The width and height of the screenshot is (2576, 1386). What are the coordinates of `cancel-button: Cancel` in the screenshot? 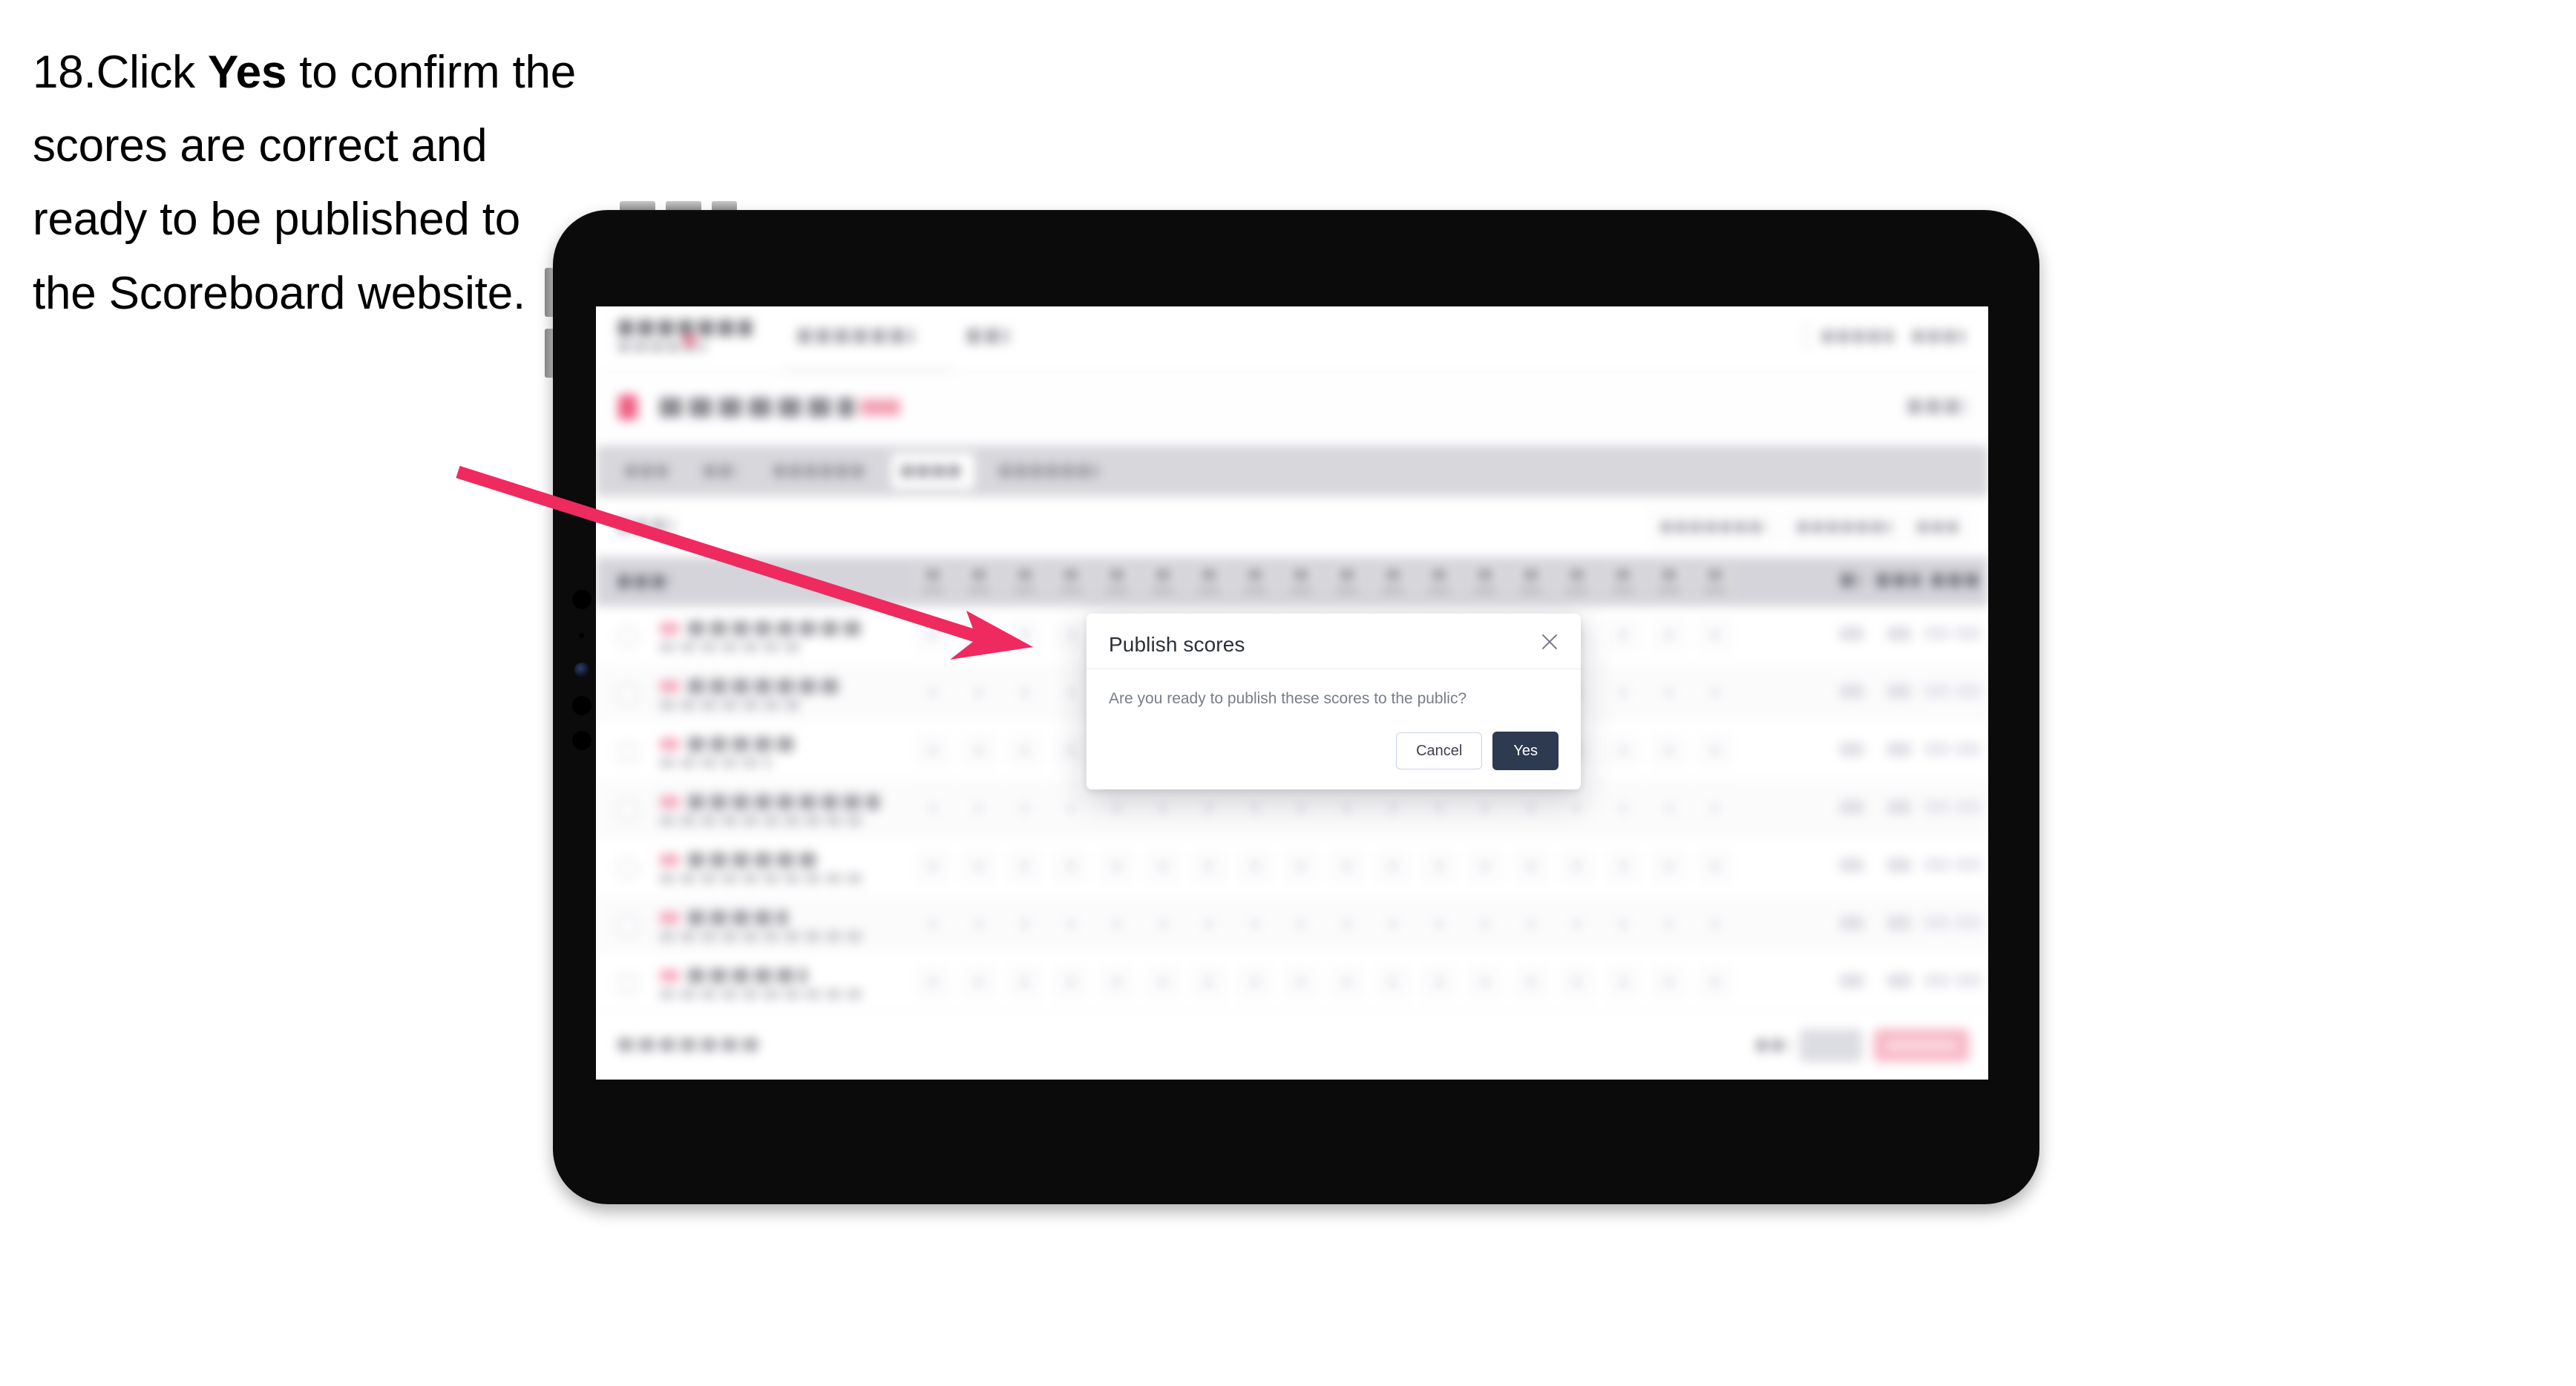 It's located at (1439, 751).